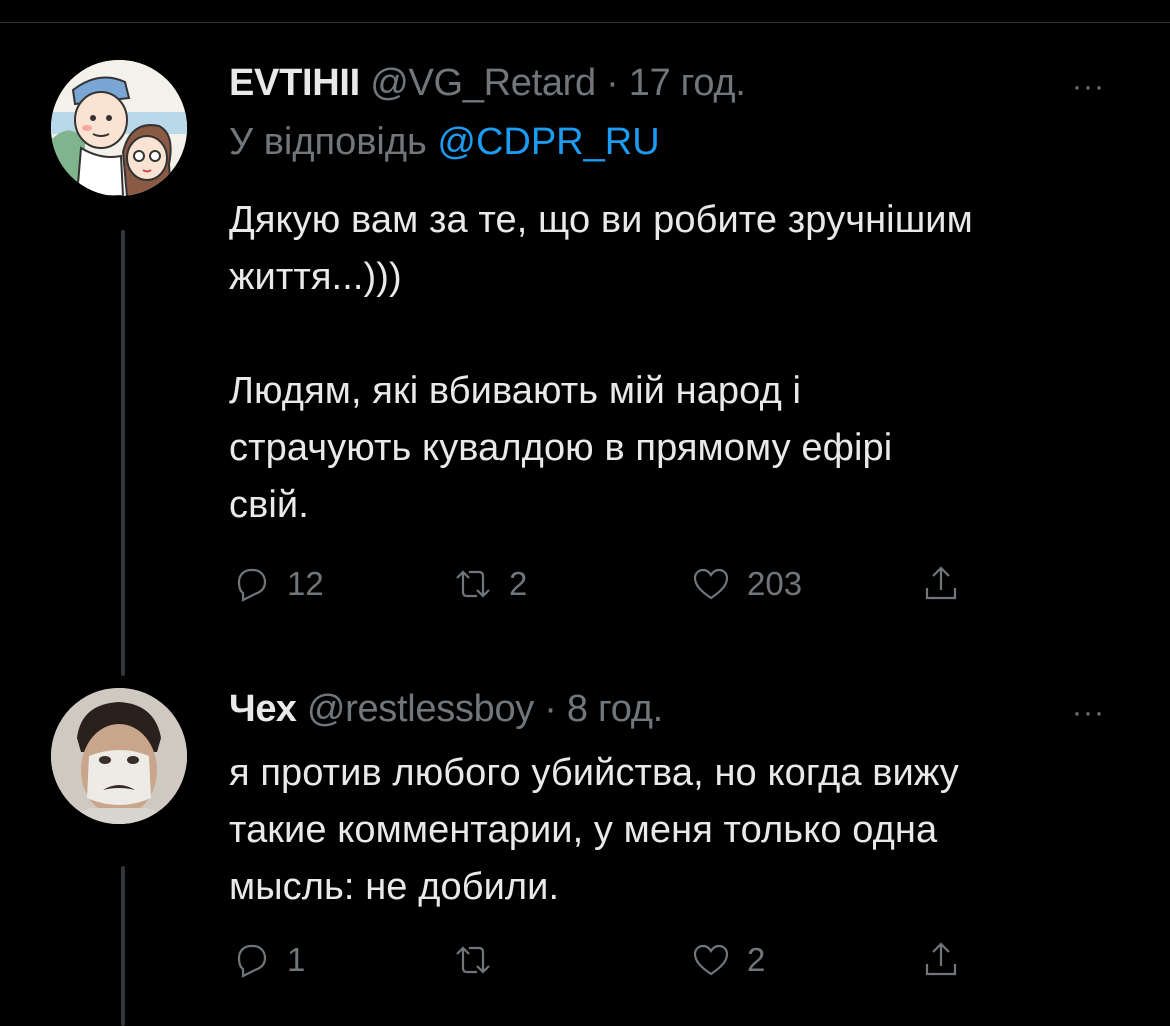  I want to click on display-name: Чех, so click(263, 709).